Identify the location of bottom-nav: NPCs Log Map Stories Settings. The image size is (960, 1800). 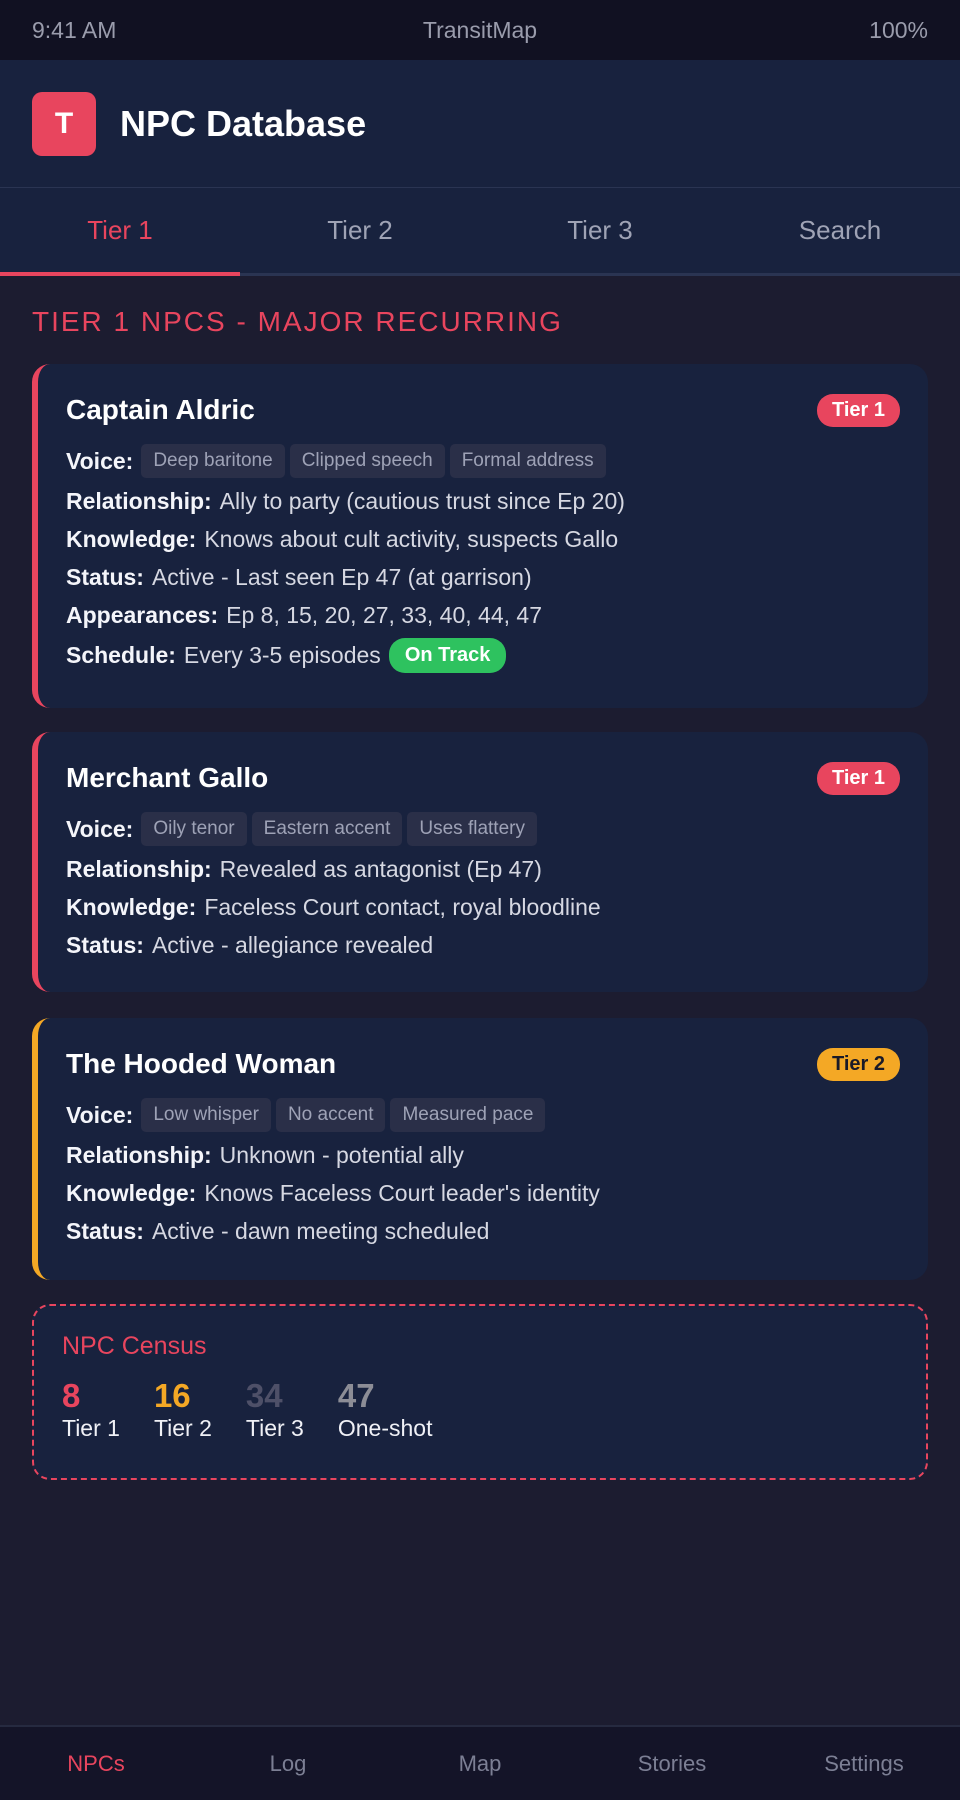
(480, 1762).